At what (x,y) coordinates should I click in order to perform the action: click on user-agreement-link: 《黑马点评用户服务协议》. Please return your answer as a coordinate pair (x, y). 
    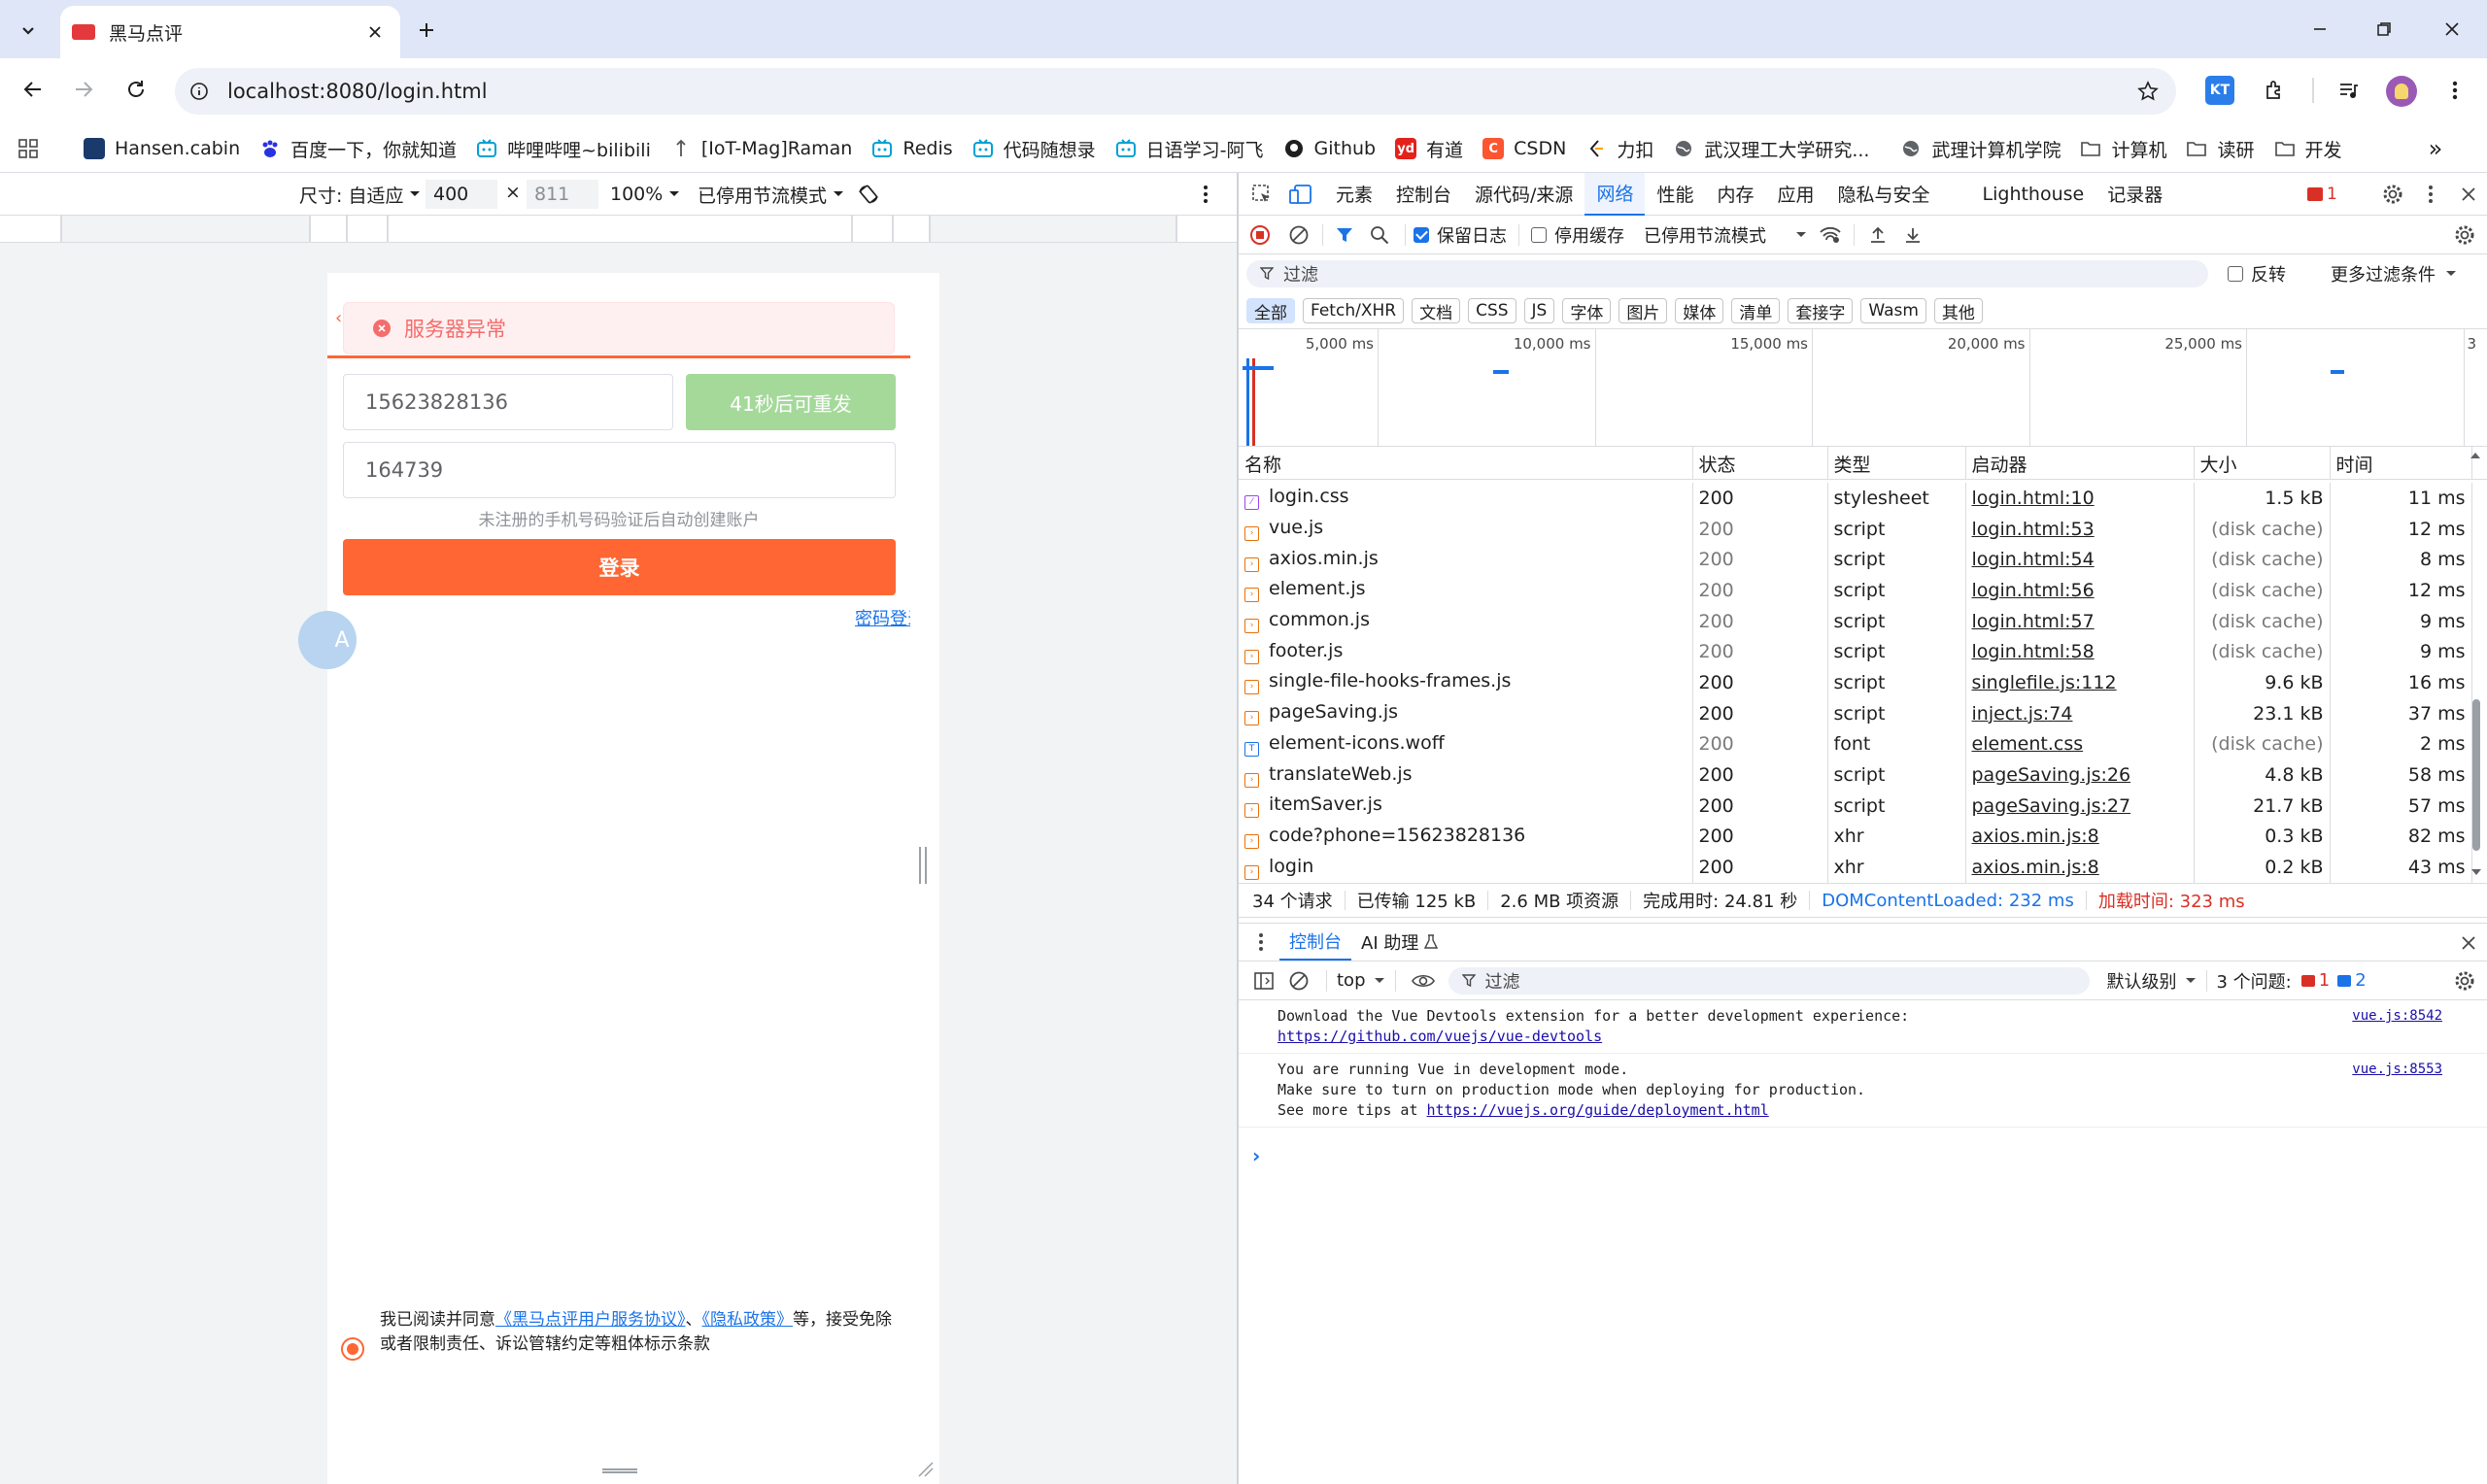
    Looking at the image, I should click on (590, 1320).